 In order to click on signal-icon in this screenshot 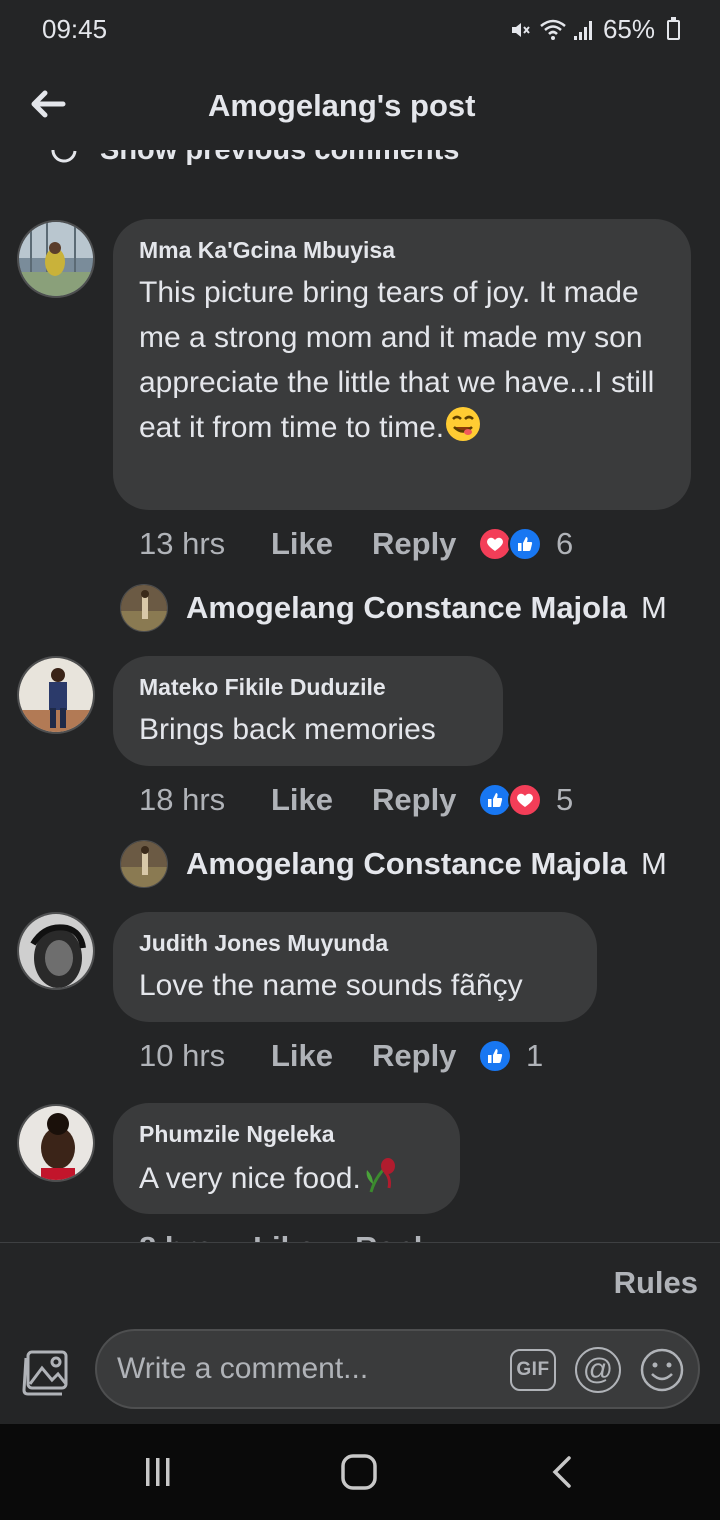, I will do `click(582, 30)`.